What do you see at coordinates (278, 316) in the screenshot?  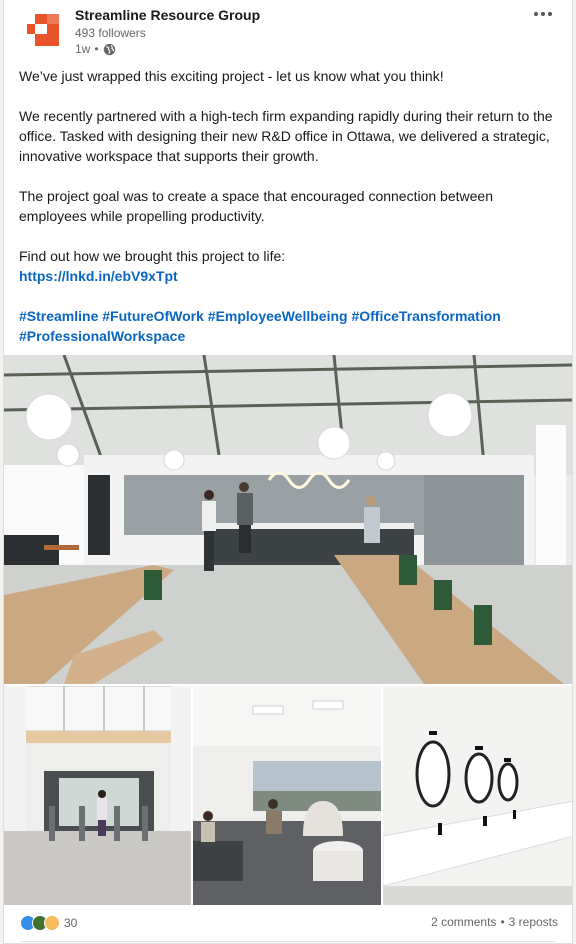 I see `hashtag-link: #EmployeeWellbeing` at bounding box center [278, 316].